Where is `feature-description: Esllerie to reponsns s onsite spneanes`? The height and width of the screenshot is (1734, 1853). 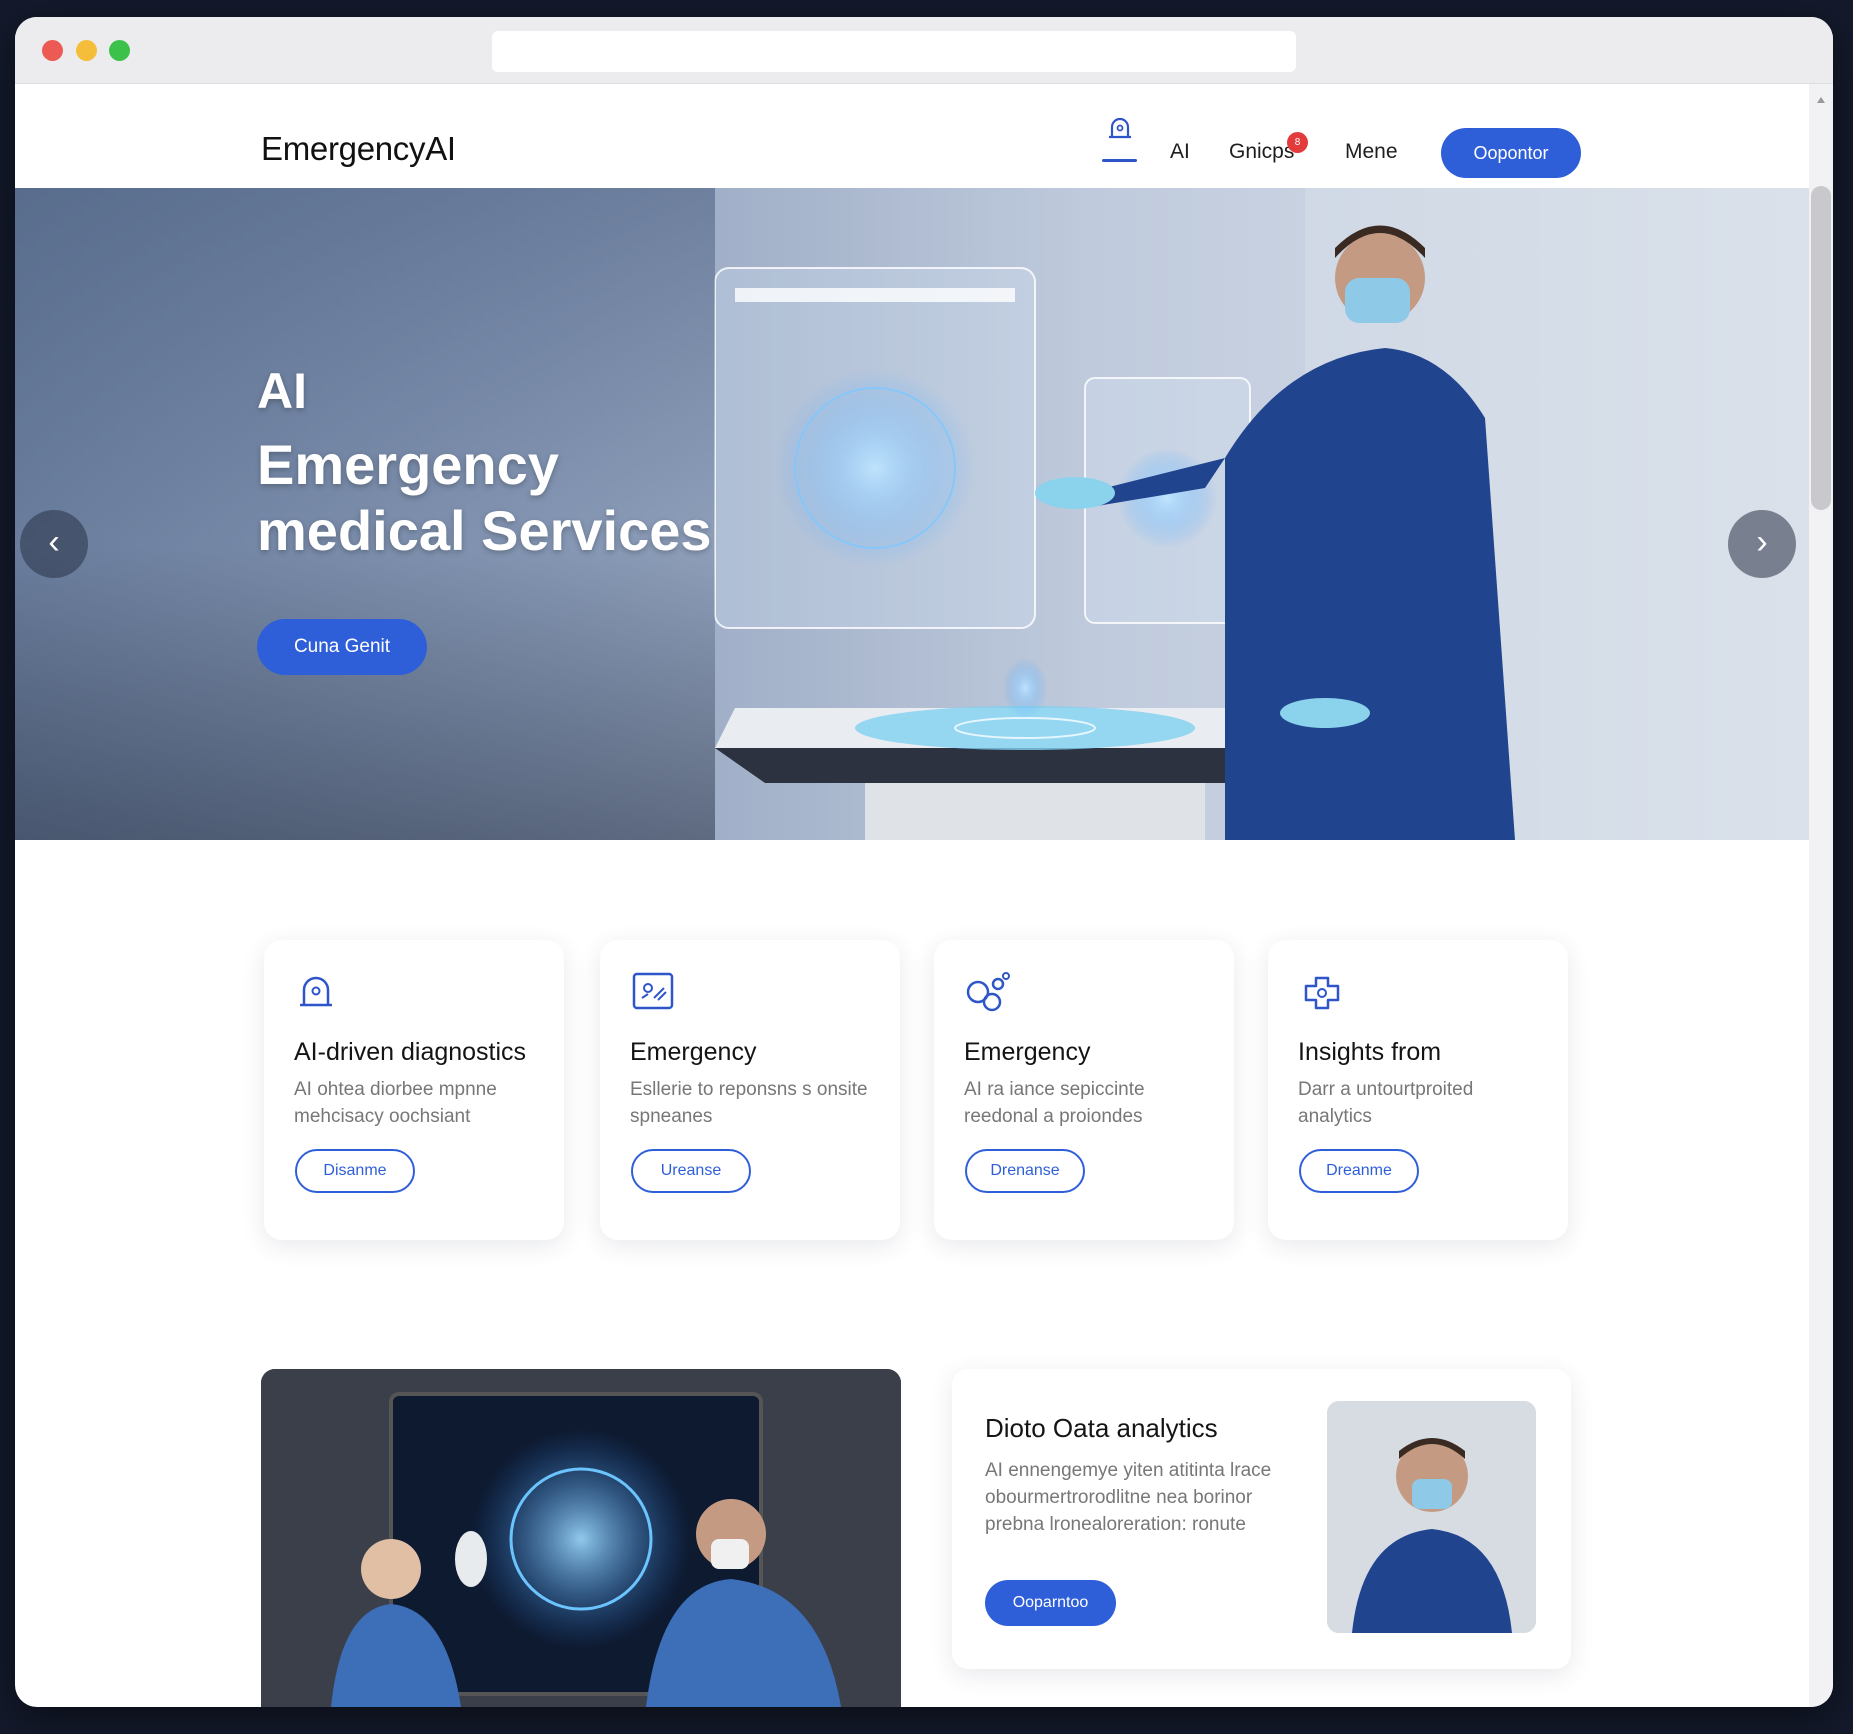
feature-description: Esllerie to reponsns s onsite spneanes is located at coordinates (749, 1103).